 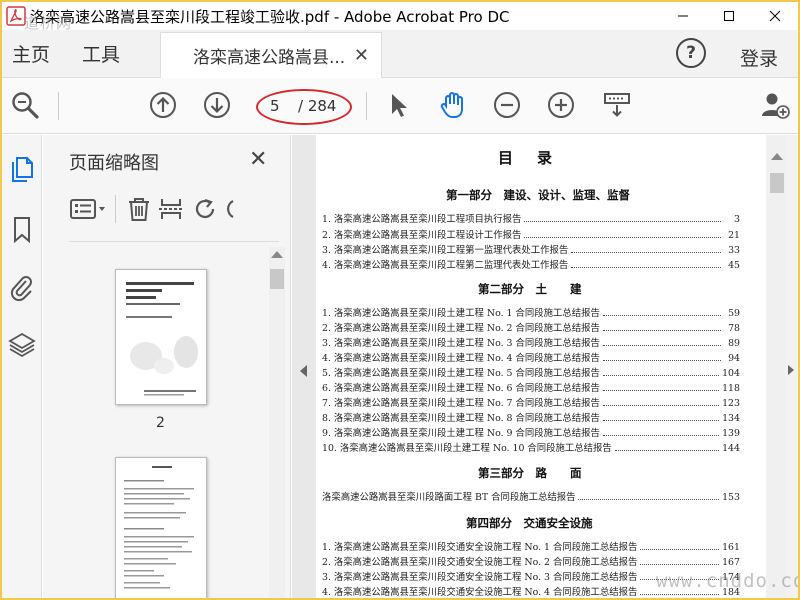 What do you see at coordinates (89, 209) in the screenshot?
I see `options-menu-icon` at bounding box center [89, 209].